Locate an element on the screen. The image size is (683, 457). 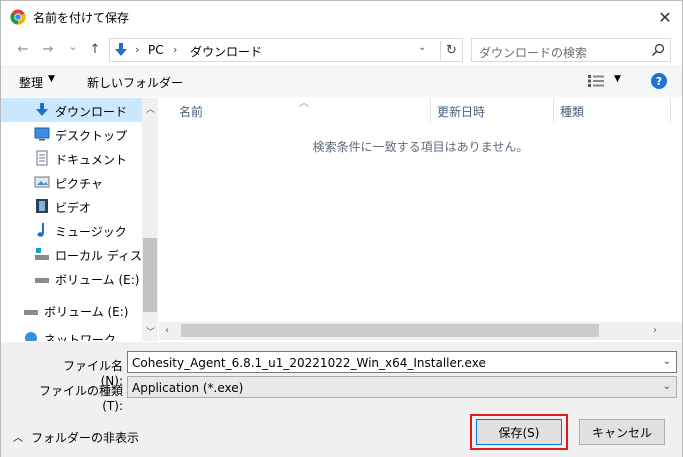
scroll-up-icon: ︿ is located at coordinates (150, 108).